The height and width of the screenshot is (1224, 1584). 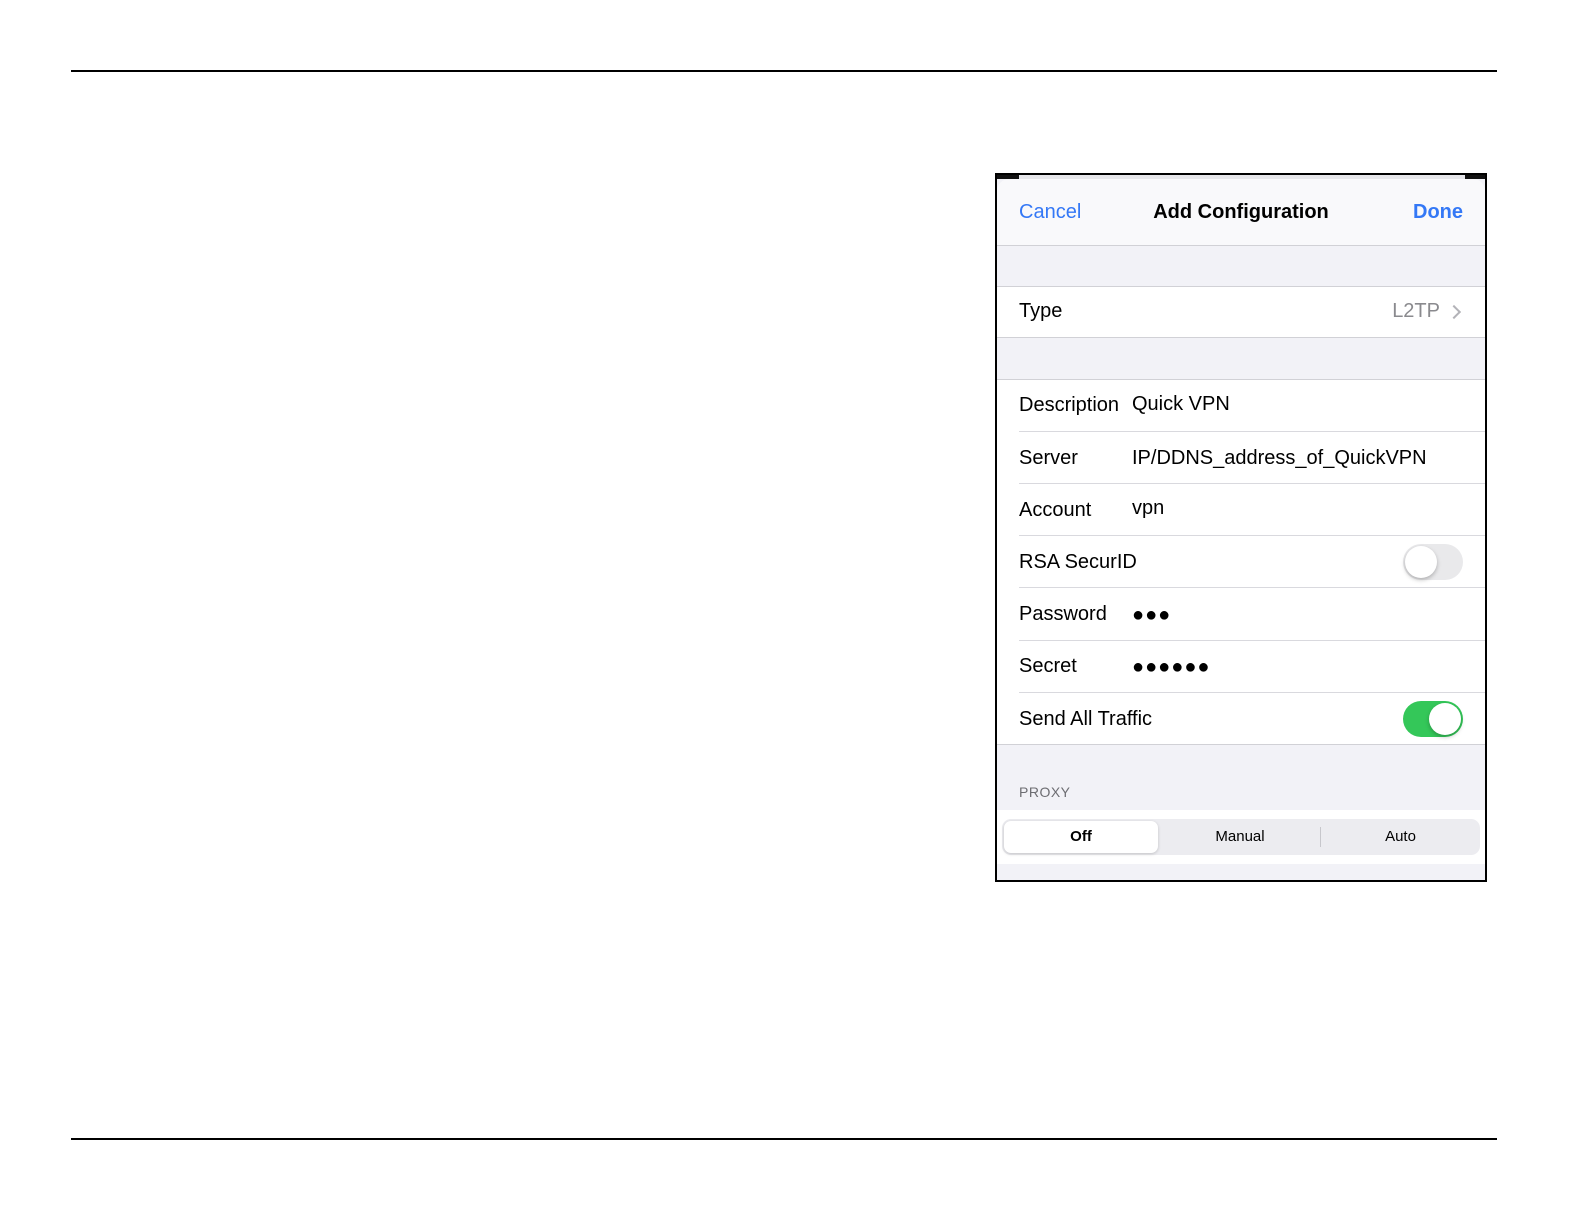 I want to click on server-row: Server IP/DDNS_address_of_QuickVPN, so click(x=1241, y=458).